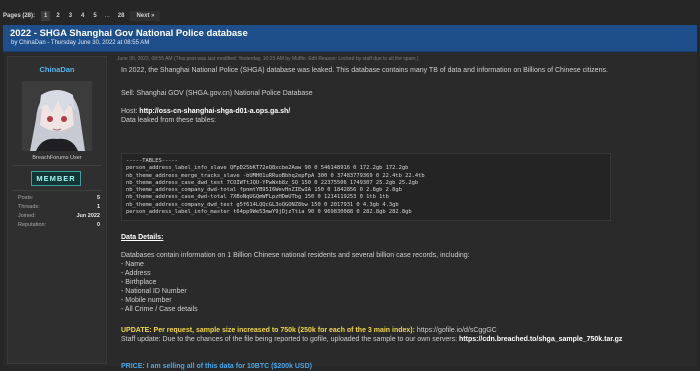 The image size is (700, 371). What do you see at coordinates (456, 330) in the screenshot?
I see `gofile-link: https://gofile.io/d/sCggGC` at bounding box center [456, 330].